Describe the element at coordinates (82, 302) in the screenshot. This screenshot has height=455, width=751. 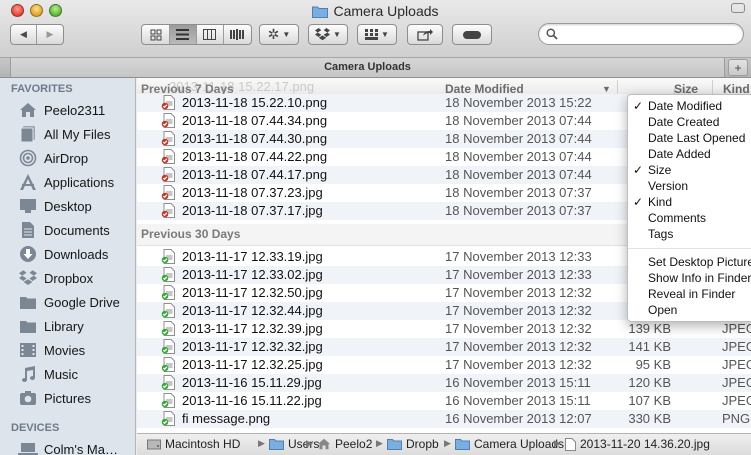
I see `sidebar-item-label: Google Drive` at that location.